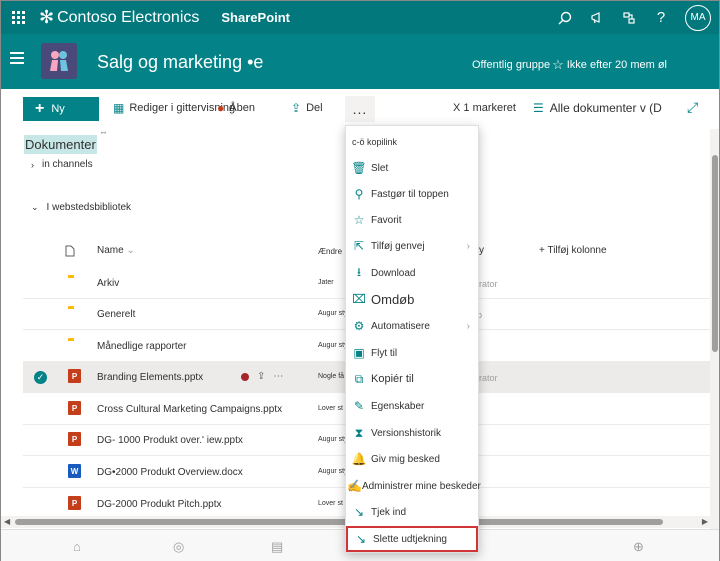  What do you see at coordinates (359, 194) in the screenshot?
I see `pin-icon: ⚲` at bounding box center [359, 194].